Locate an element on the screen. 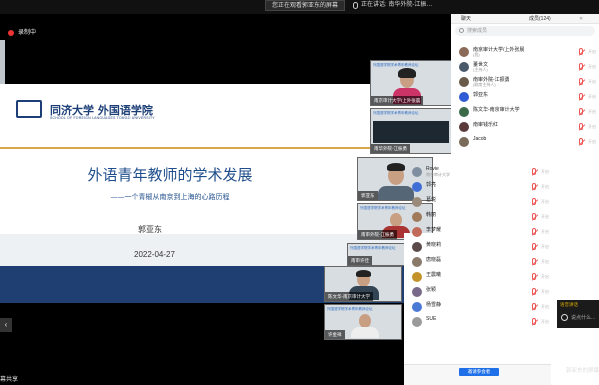 Image resolution: width=599 pixels, height=385 pixels. participant-row: 郭亮 开启 is located at coordinates (478, 187).